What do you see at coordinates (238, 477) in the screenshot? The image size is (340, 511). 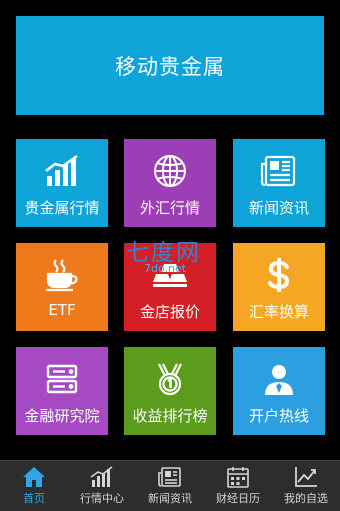 I see `calendar-icon` at bounding box center [238, 477].